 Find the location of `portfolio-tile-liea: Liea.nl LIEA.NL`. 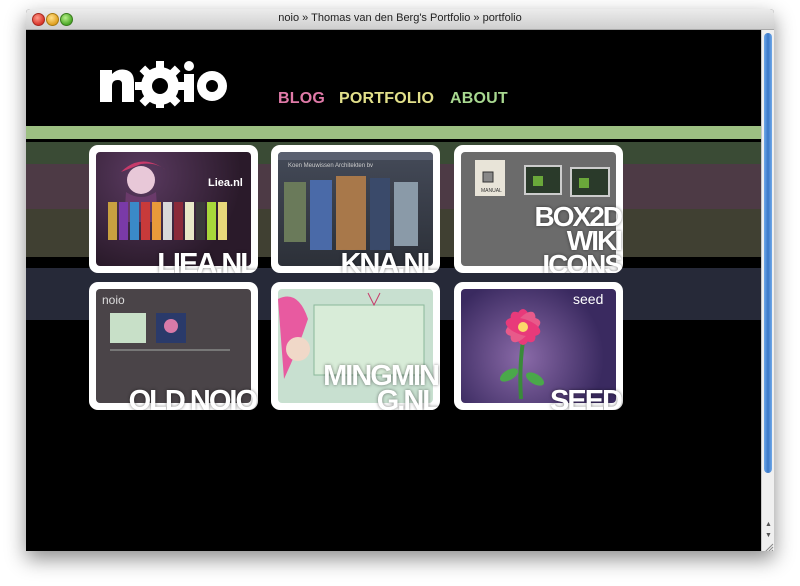

portfolio-tile-liea: Liea.nl LIEA.NL is located at coordinates (173, 209).